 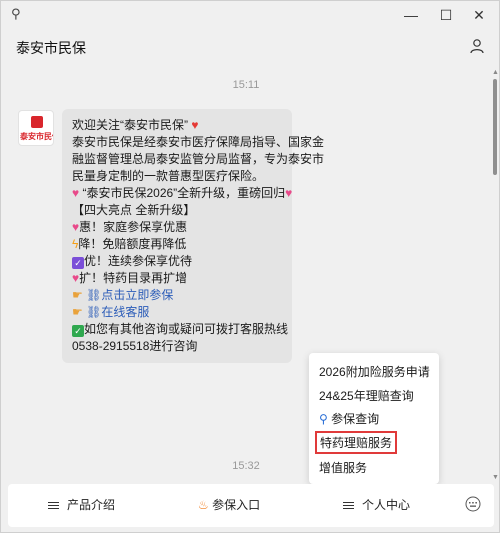 I want to click on pin-icon: ⚲, so click(x=16, y=14).